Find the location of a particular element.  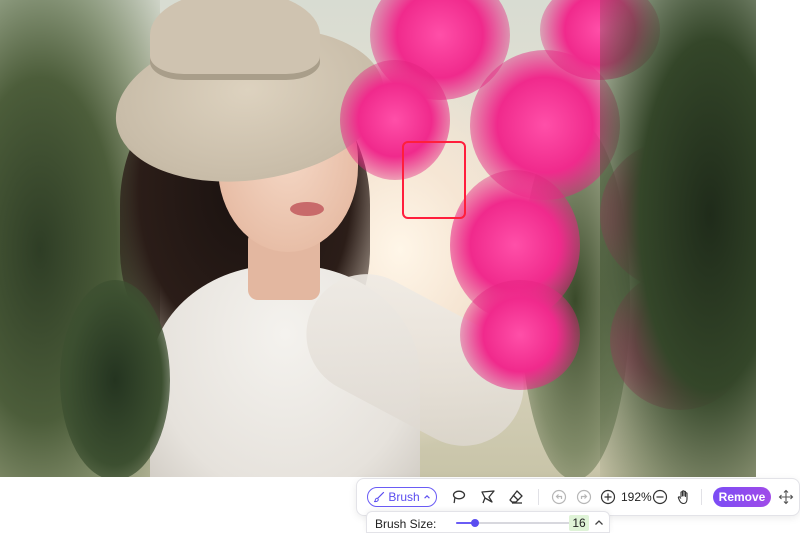

zoom-in-icon is located at coordinates (608, 497).